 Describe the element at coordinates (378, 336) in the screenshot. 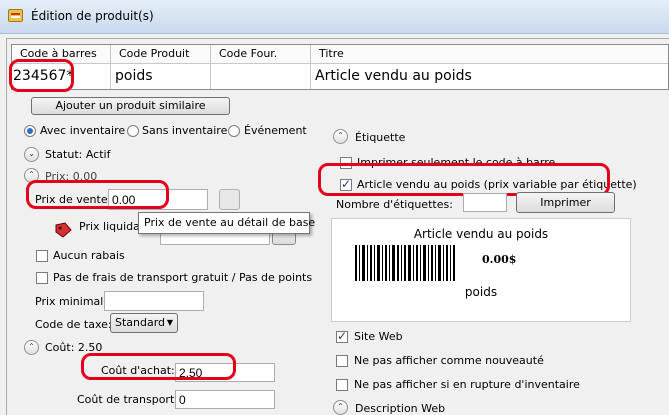

I see `site-web-label: Site Web` at that location.